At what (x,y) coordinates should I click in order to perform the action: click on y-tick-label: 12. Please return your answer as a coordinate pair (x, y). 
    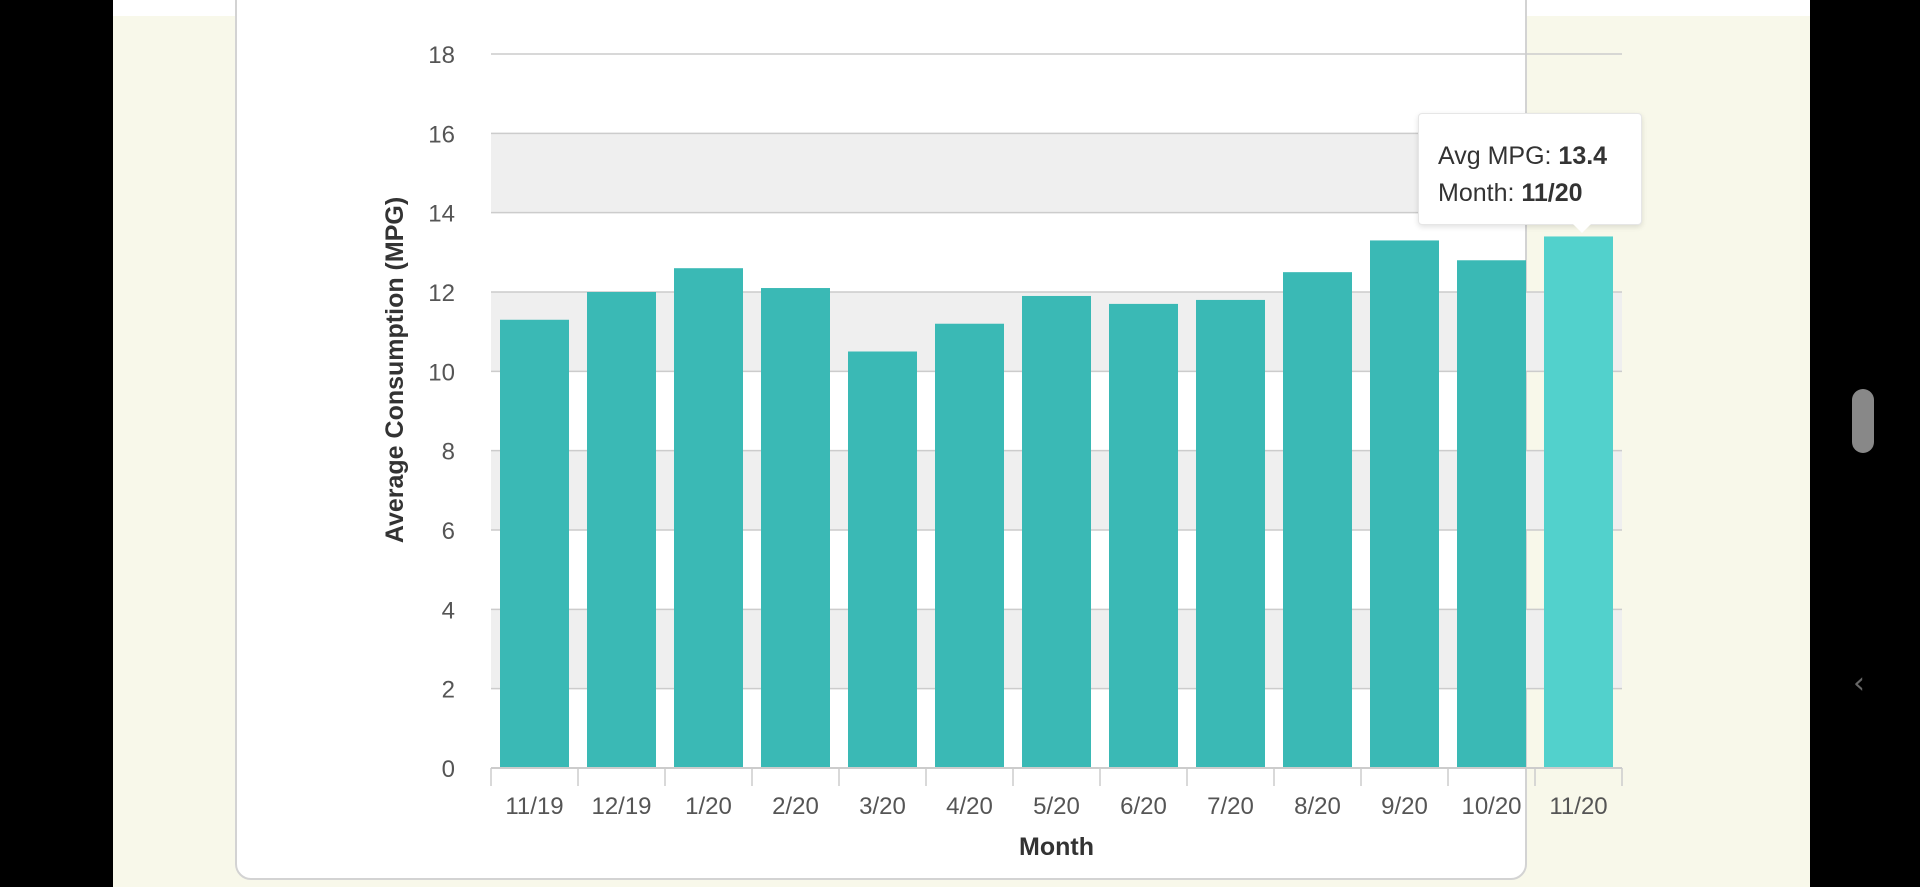
    Looking at the image, I should click on (441, 293).